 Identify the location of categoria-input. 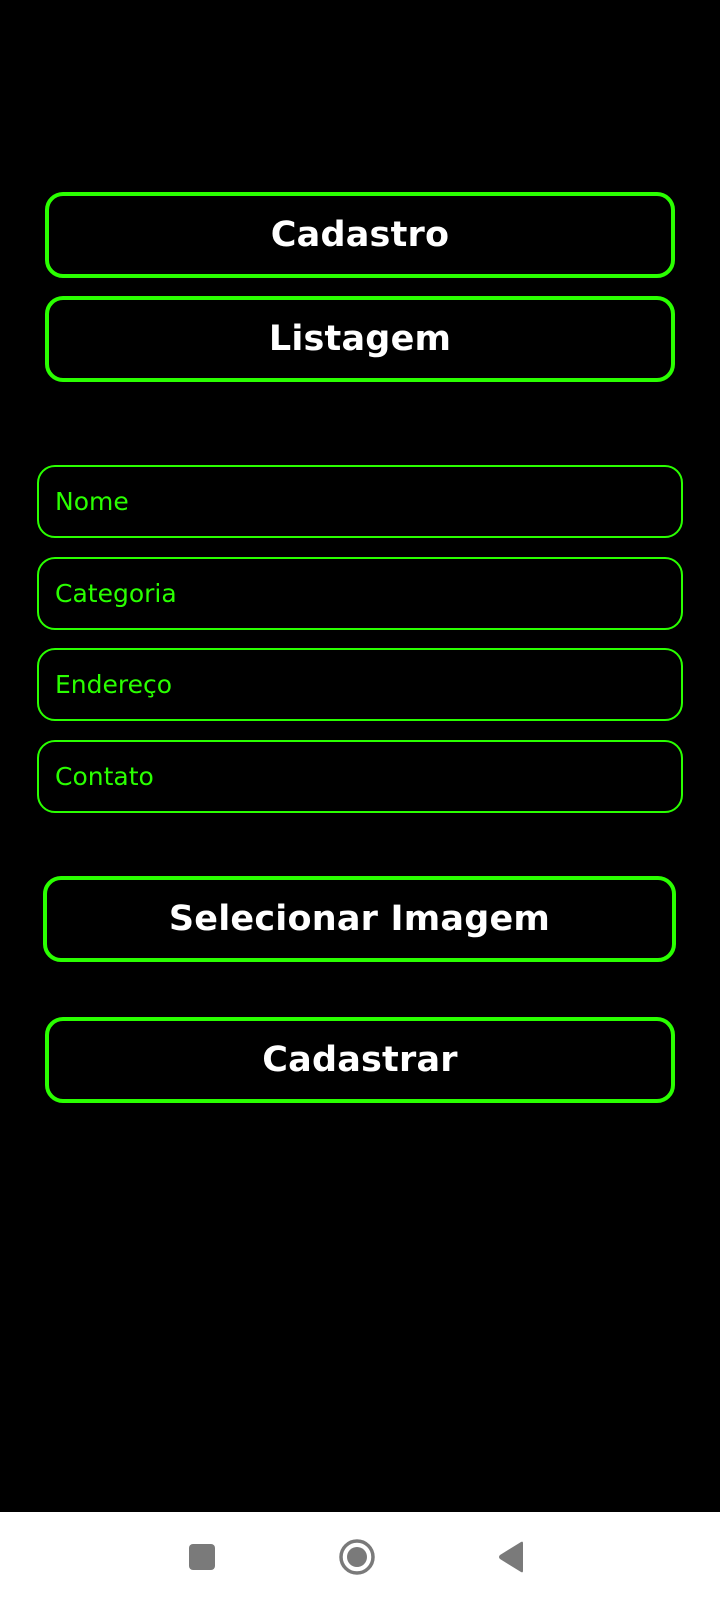
(360, 593).